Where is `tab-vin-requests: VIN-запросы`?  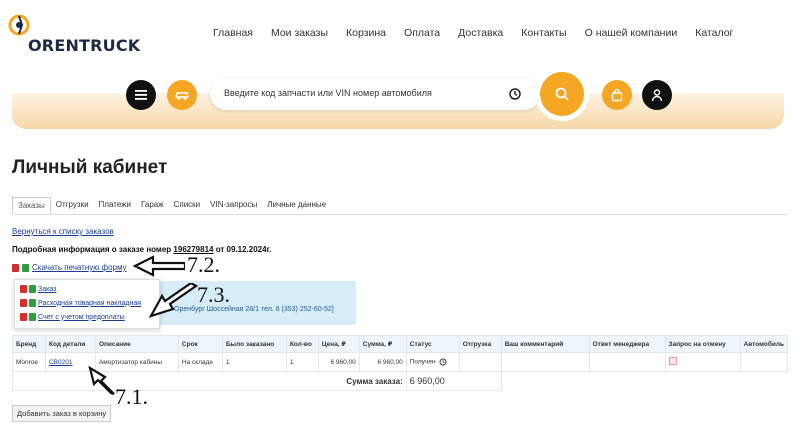 tab-vin-requests: VIN-запросы is located at coordinates (233, 206).